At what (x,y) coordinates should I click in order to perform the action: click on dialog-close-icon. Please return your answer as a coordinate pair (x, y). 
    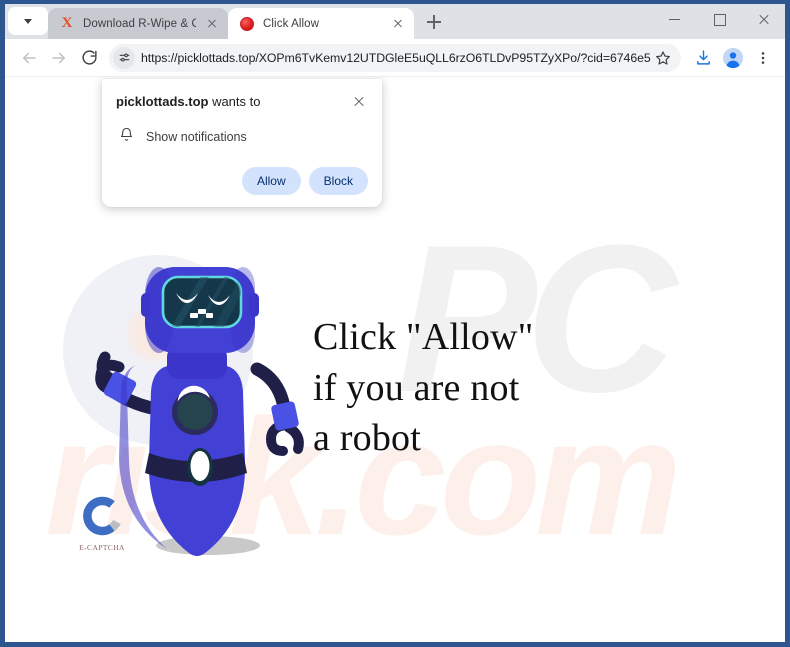
    Looking at the image, I should click on (359, 102).